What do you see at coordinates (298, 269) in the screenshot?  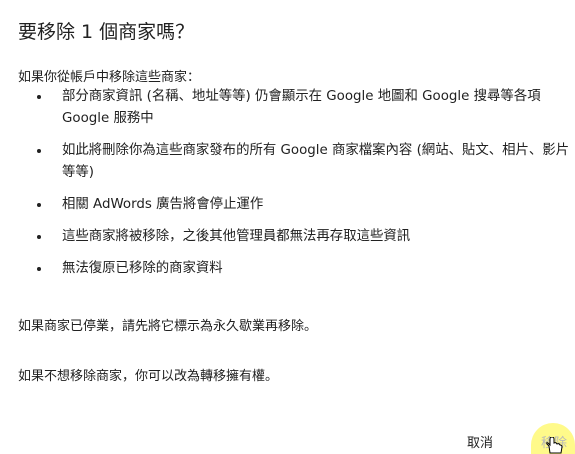 I see `list-item: 無法復原已移除的商家資料` at bounding box center [298, 269].